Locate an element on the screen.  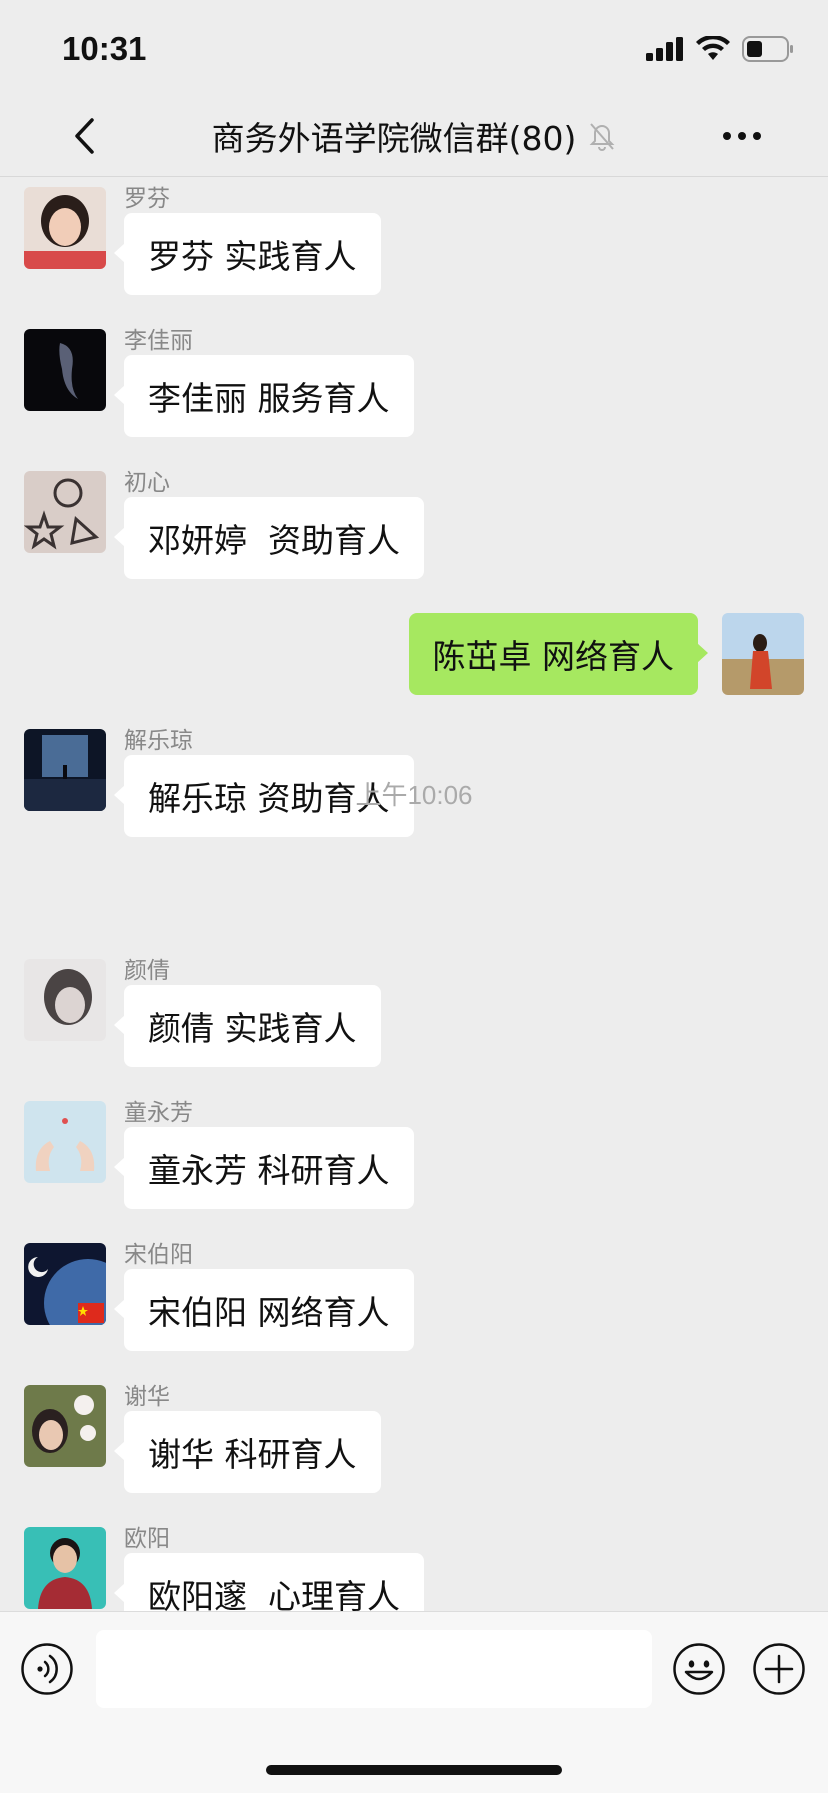
ellipsis-icon is located at coordinates (742, 136).